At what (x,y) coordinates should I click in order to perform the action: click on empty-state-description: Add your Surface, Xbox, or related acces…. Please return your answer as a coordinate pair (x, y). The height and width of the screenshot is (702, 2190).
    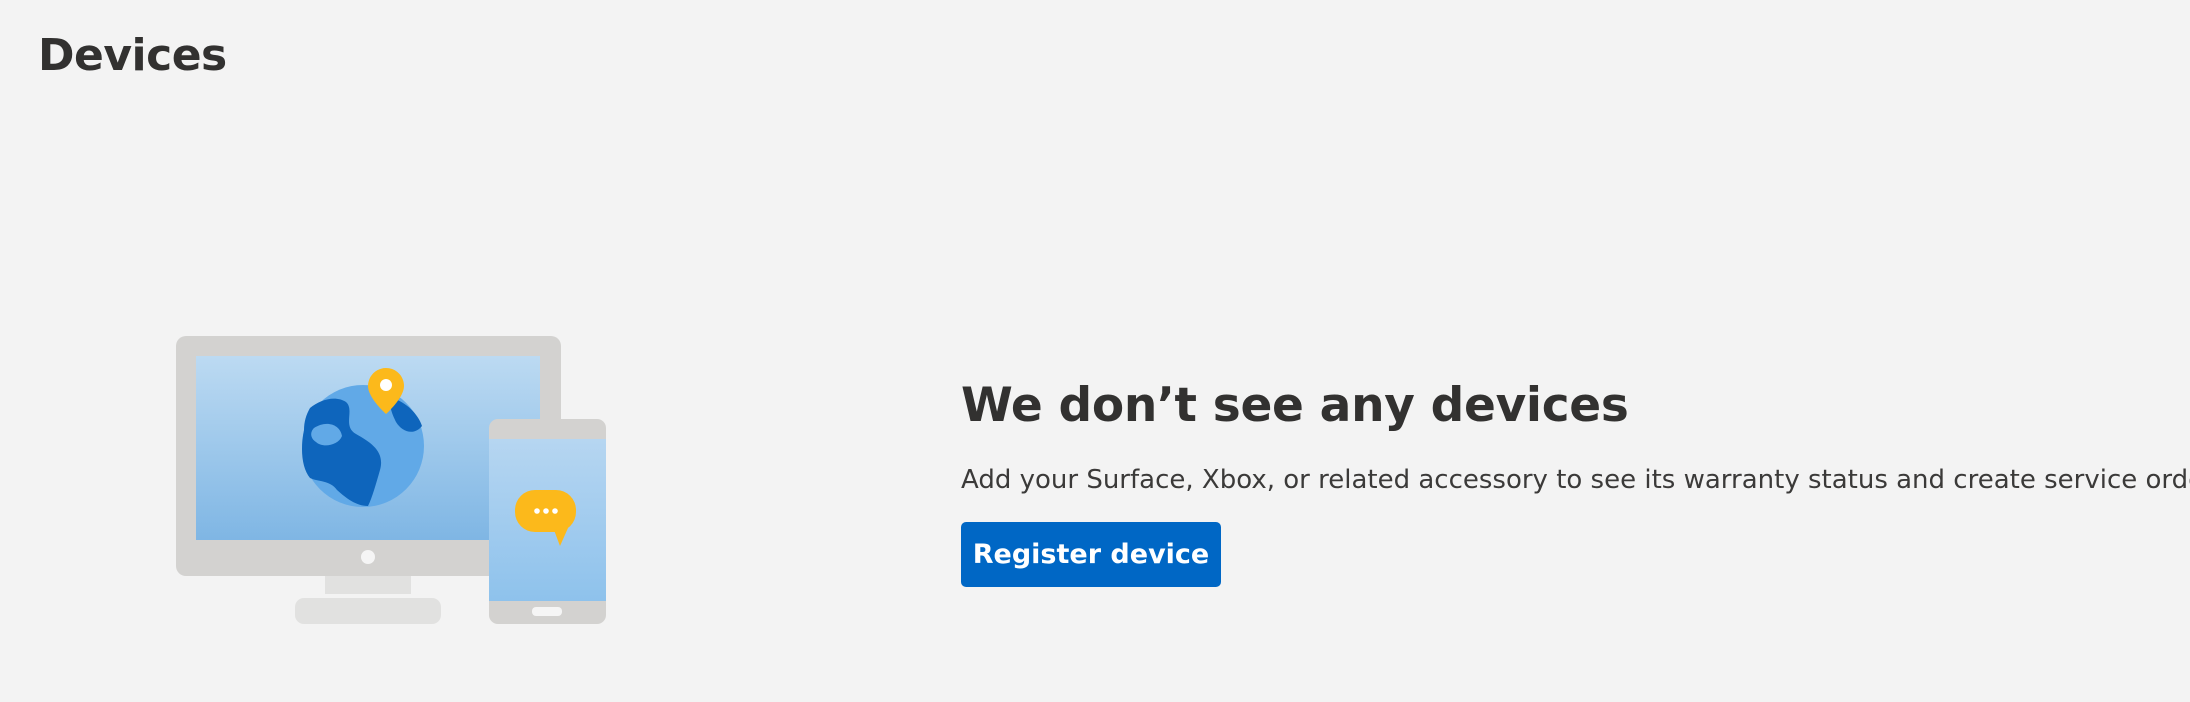
    Looking at the image, I should click on (1575, 479).